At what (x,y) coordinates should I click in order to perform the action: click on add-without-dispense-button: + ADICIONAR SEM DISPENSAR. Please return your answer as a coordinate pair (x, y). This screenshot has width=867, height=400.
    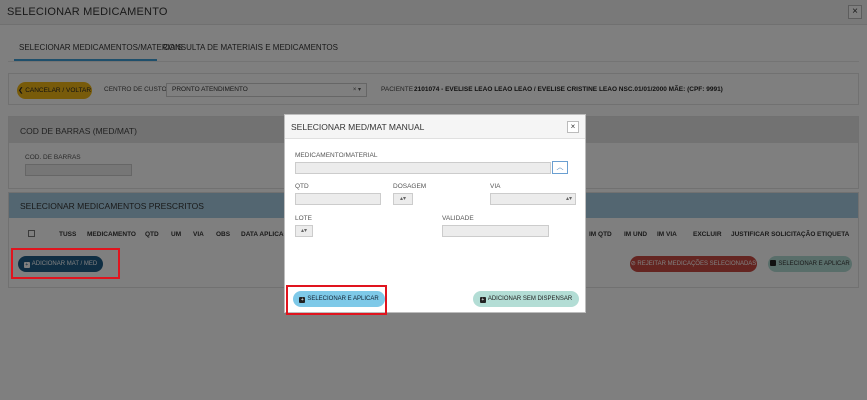
    Looking at the image, I should click on (526, 299).